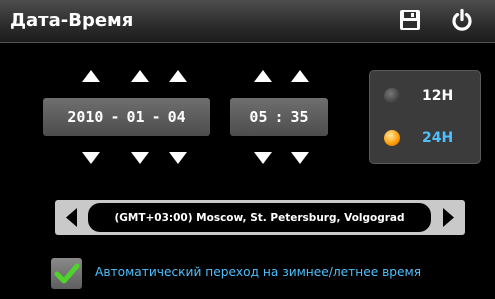 The image size is (495, 299). I want to click on power-button, so click(462, 20).